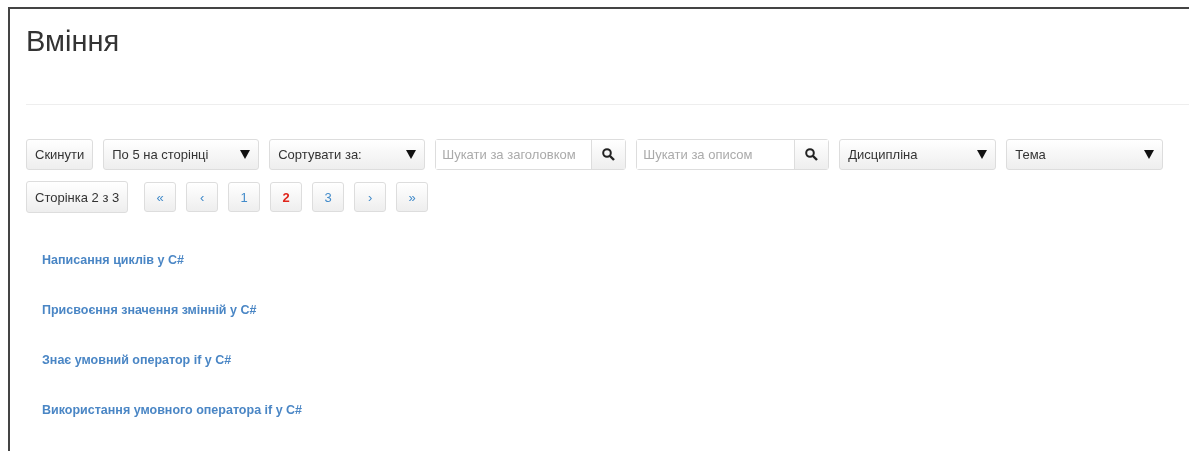 This screenshot has width=1189, height=453. I want to click on page-button: ‹, so click(202, 197).